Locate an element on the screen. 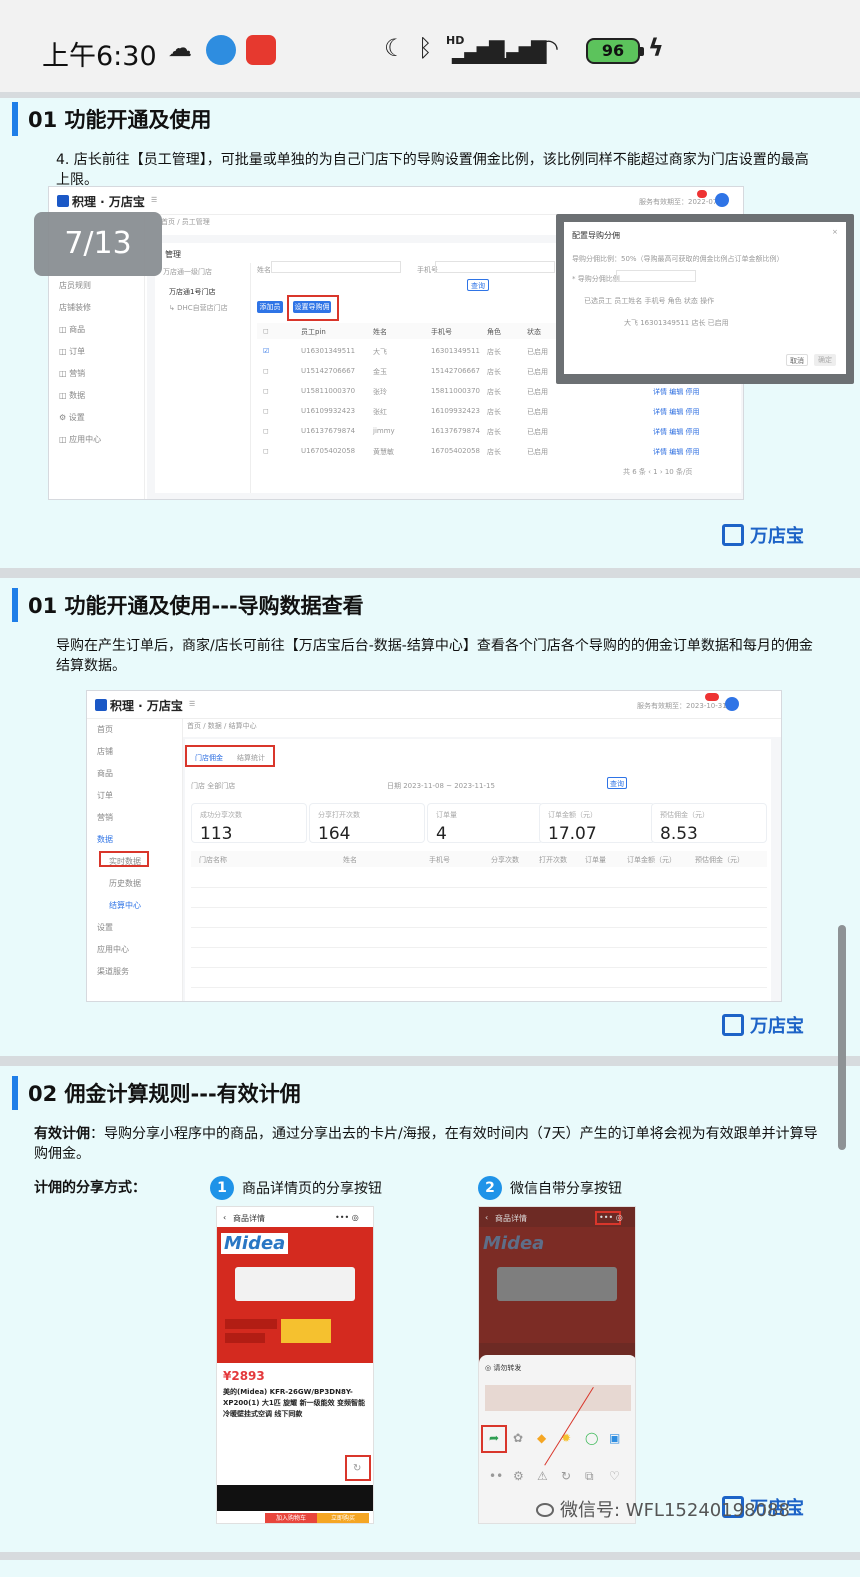  wechat-watermark: 微信号: WFL15240198088 is located at coordinates (663, 1509).